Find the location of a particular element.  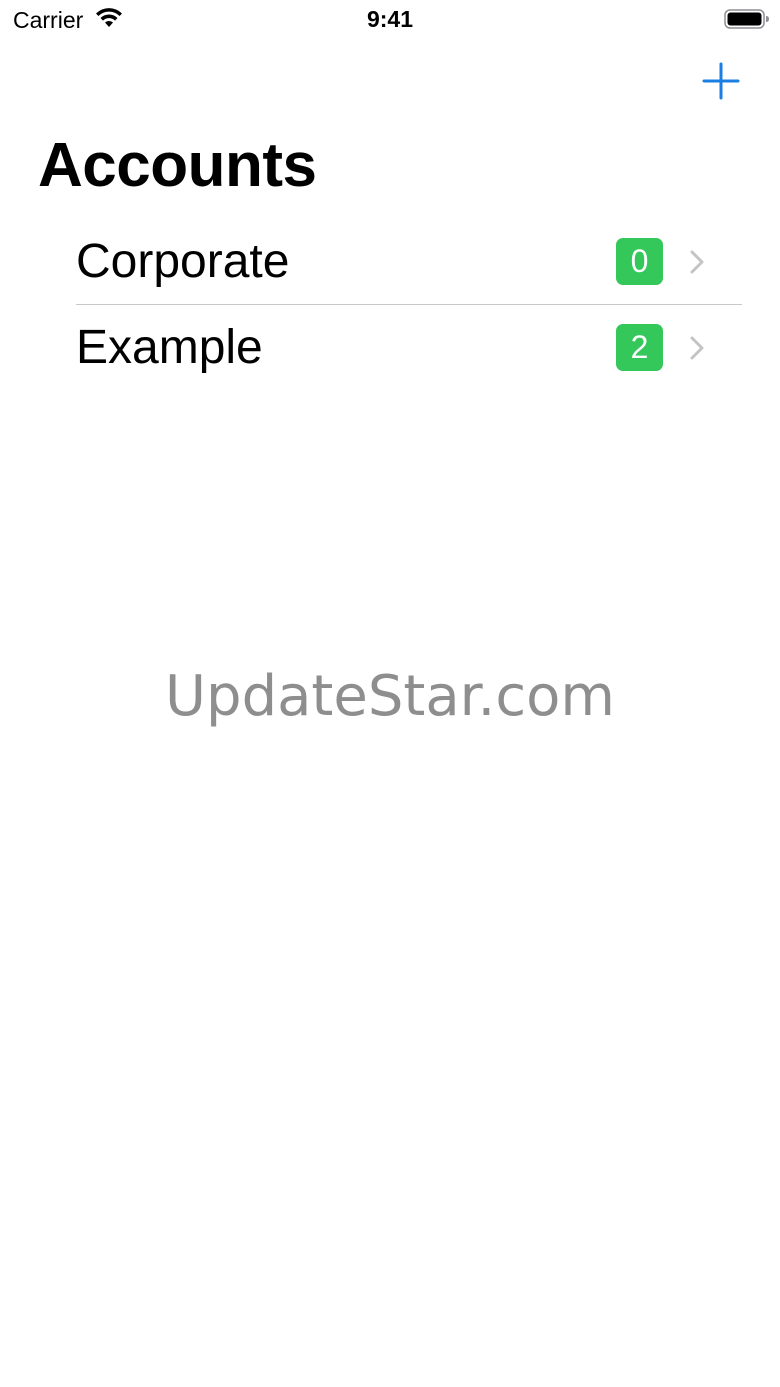

count-badge: 0 is located at coordinates (639, 261).